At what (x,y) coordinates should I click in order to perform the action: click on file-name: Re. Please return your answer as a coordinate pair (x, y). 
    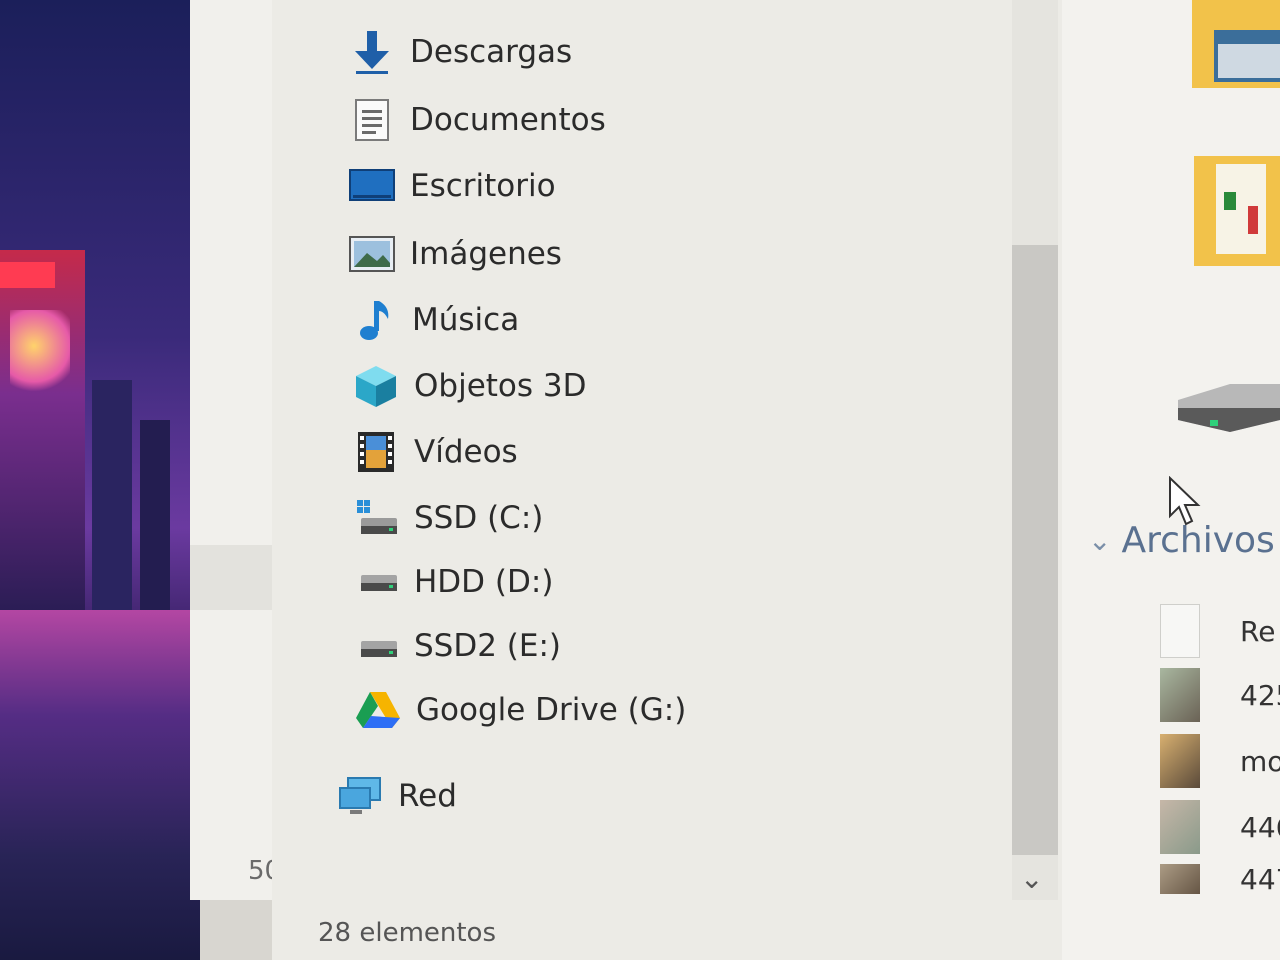
    Looking at the image, I should click on (1258, 631).